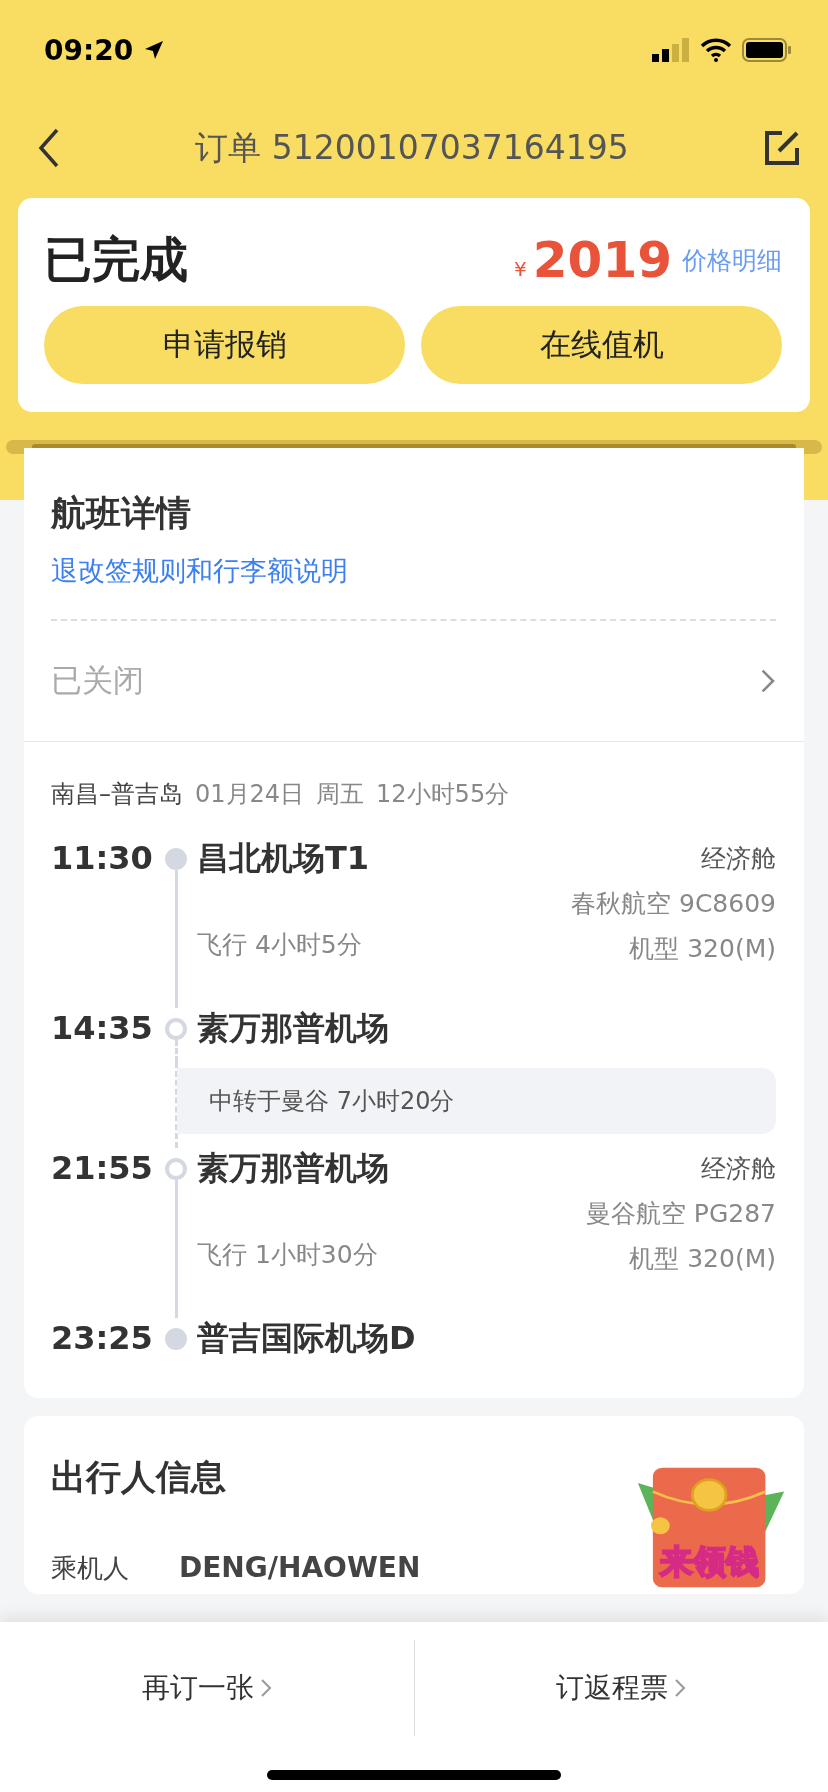 The height and width of the screenshot is (1792, 828). What do you see at coordinates (117, 794) in the screenshot?
I see `route-text: 南昌–普吉岛` at bounding box center [117, 794].